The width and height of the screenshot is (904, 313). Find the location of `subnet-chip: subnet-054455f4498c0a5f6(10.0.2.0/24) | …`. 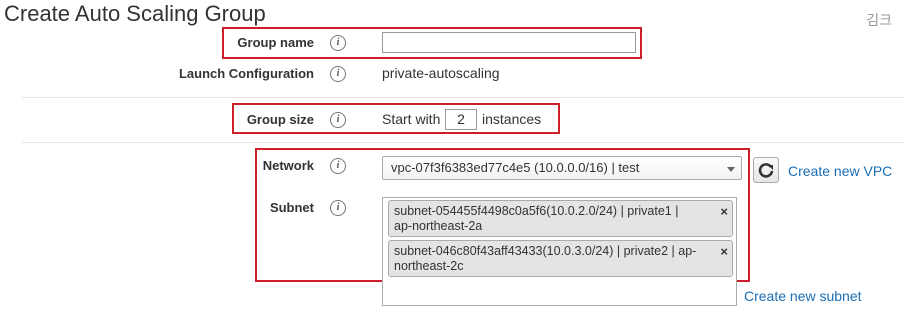

subnet-chip: subnet-054455f4498c0a5f6(10.0.2.0/24) | … is located at coordinates (560, 218).